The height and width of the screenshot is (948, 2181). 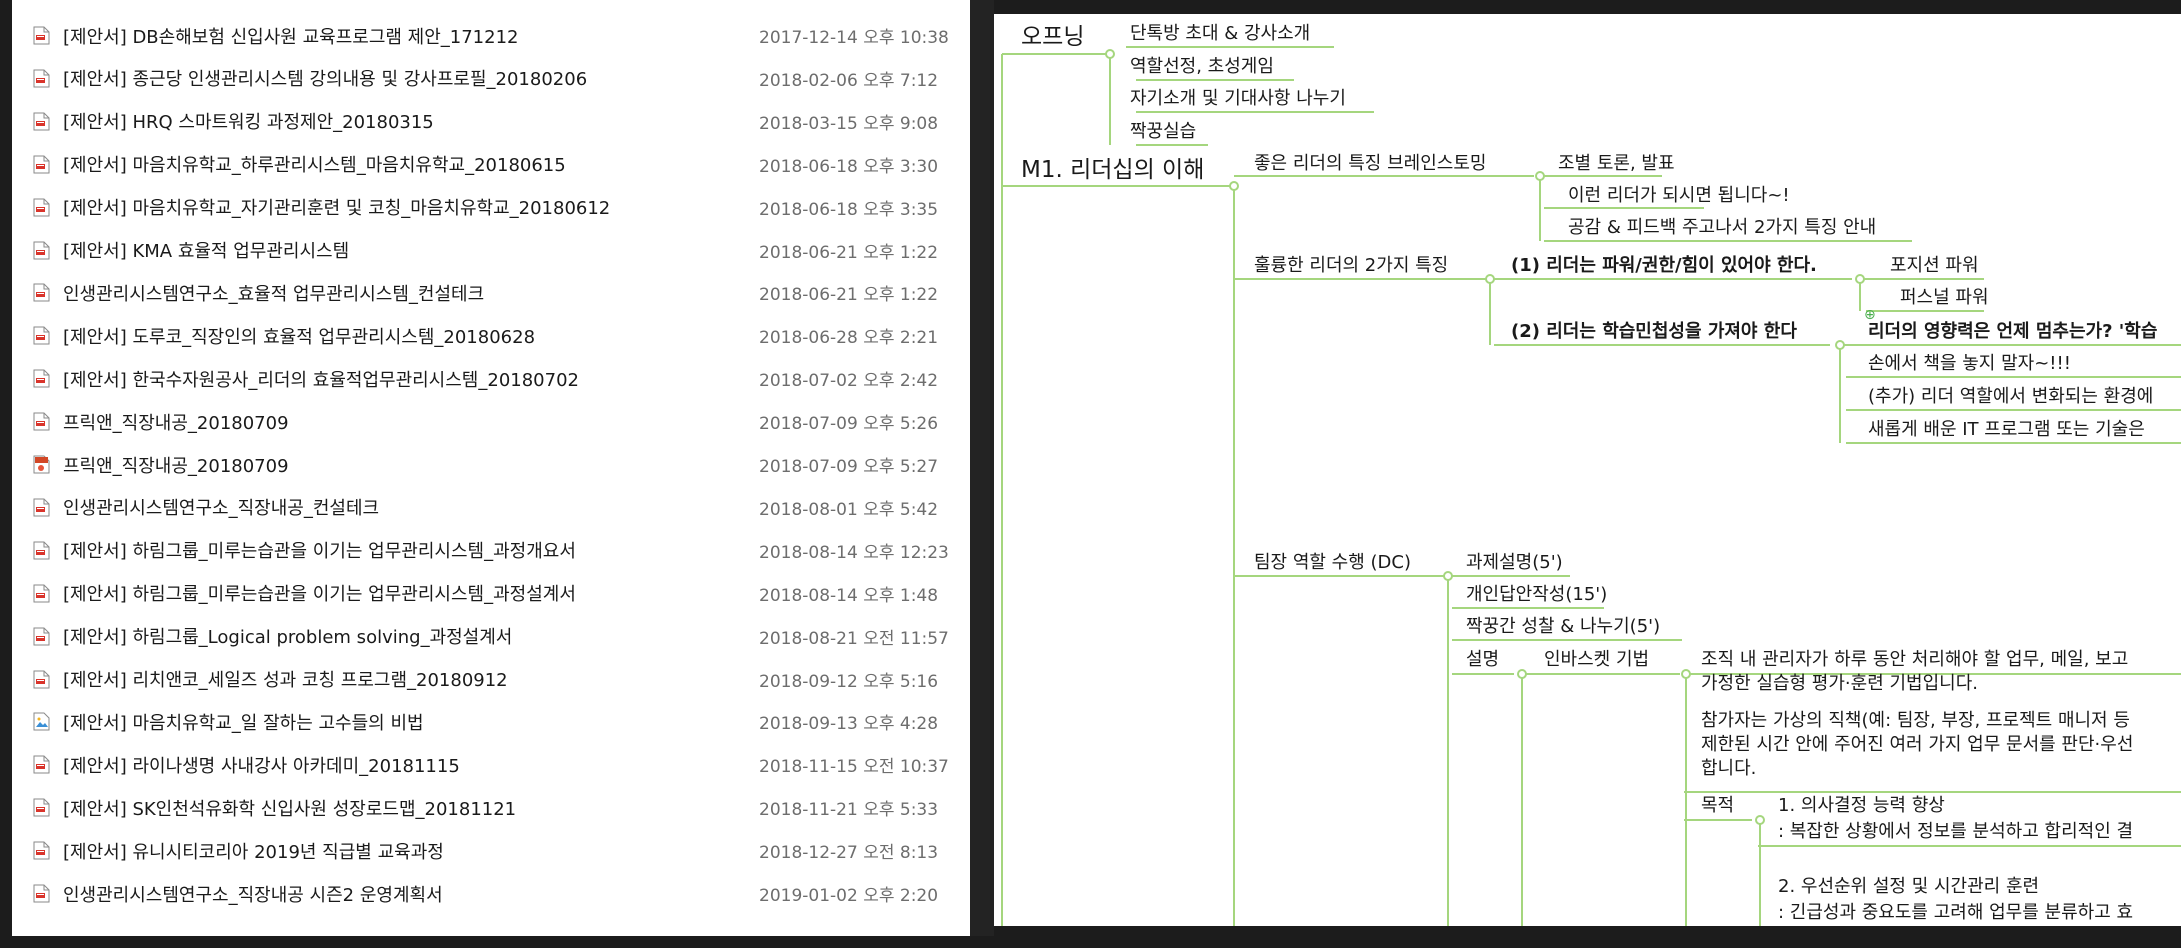 I want to click on file-modified-date: 2018-03-15 오후 9:08, so click(x=849, y=123).